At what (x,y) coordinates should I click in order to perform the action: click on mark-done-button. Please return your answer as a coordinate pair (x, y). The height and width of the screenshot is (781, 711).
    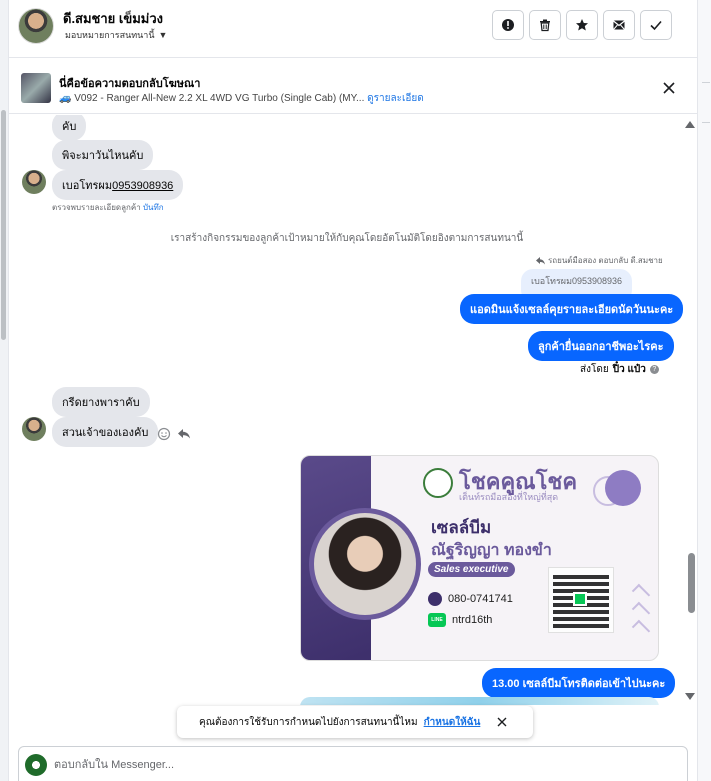
    Looking at the image, I should click on (656, 25).